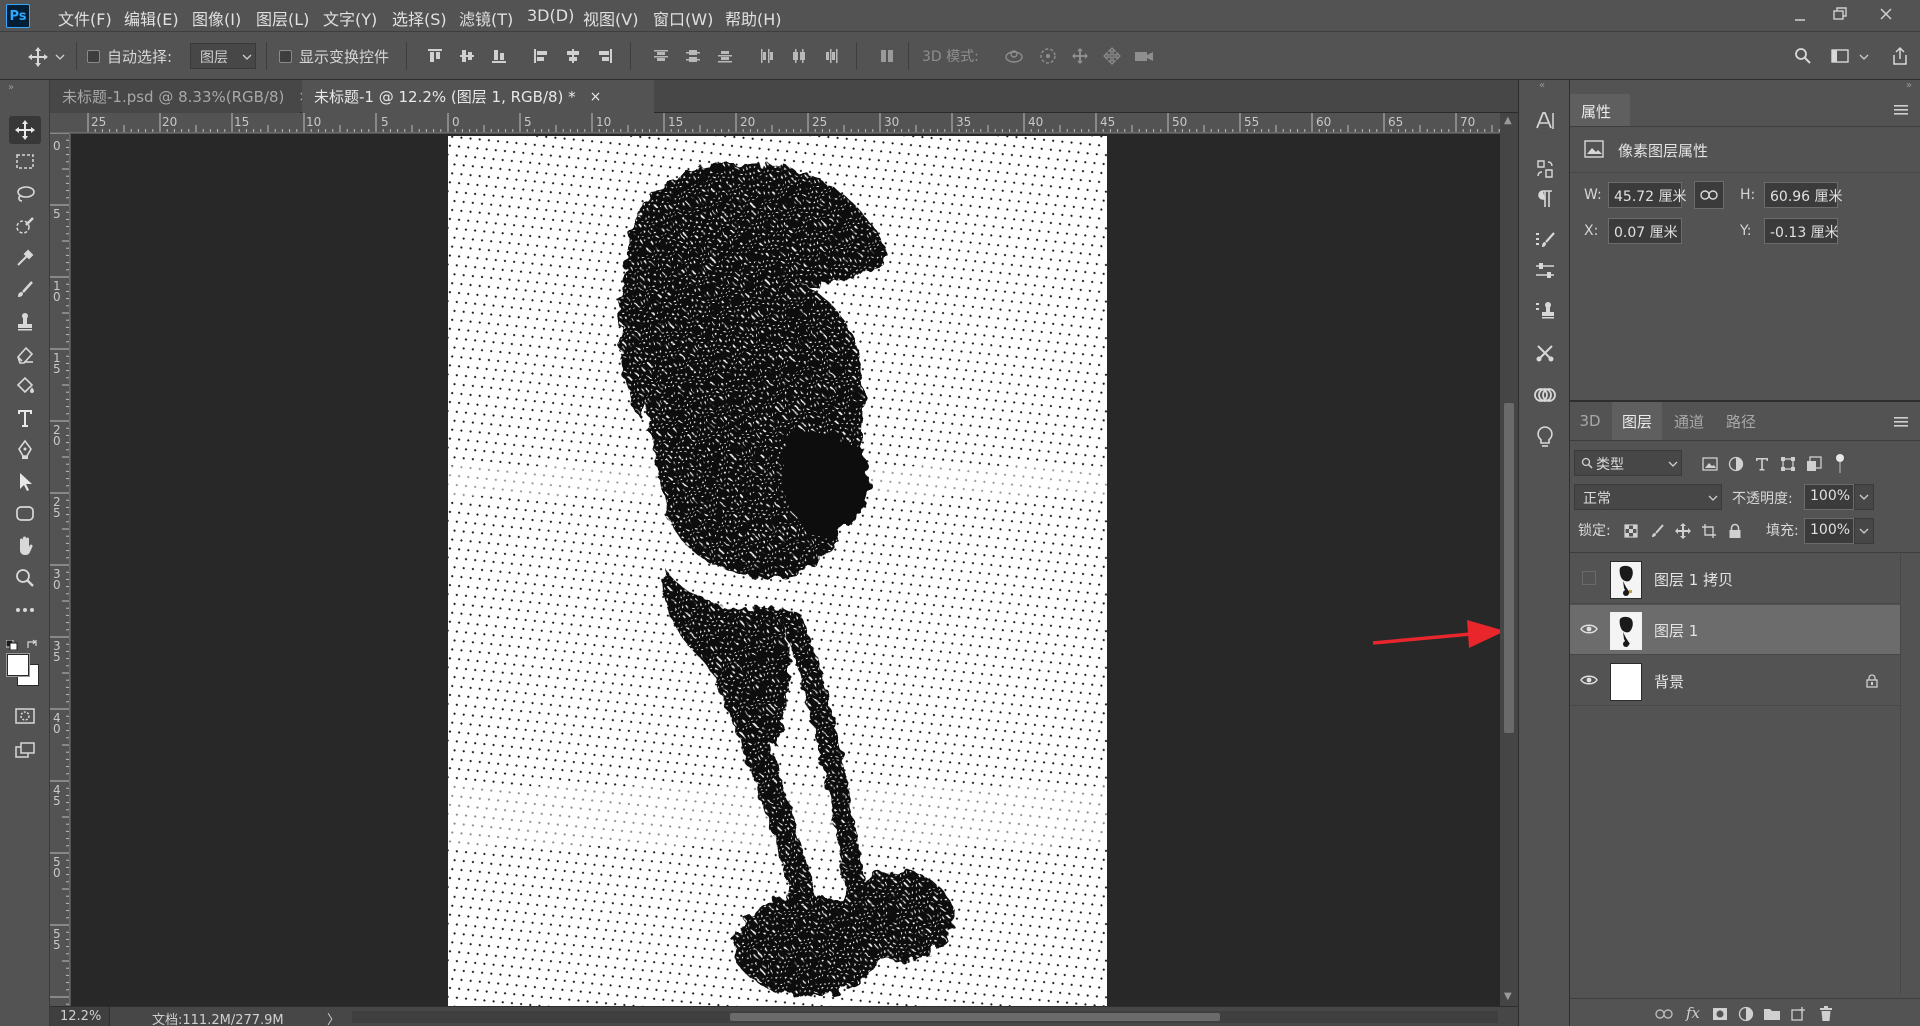 This screenshot has width=1920, height=1026. Describe the element at coordinates (1829, 497) in the screenshot. I see `opacity-field: 100%` at that location.